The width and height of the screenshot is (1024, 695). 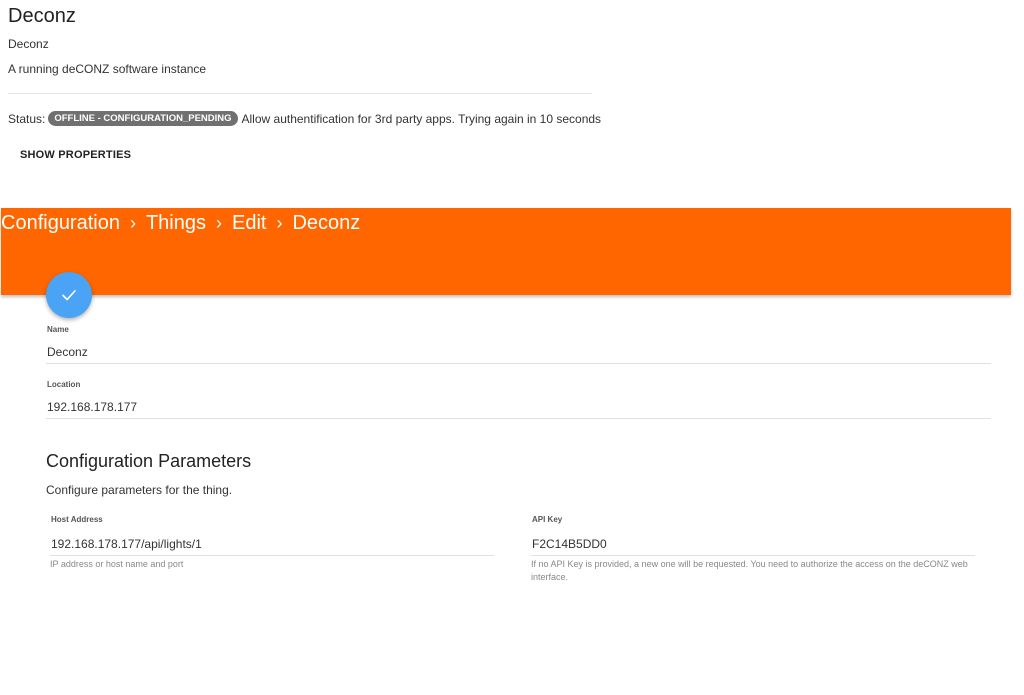 What do you see at coordinates (506, 251) in the screenshot?
I see `page-header: Configuration › Things › Edit › Deconz` at bounding box center [506, 251].